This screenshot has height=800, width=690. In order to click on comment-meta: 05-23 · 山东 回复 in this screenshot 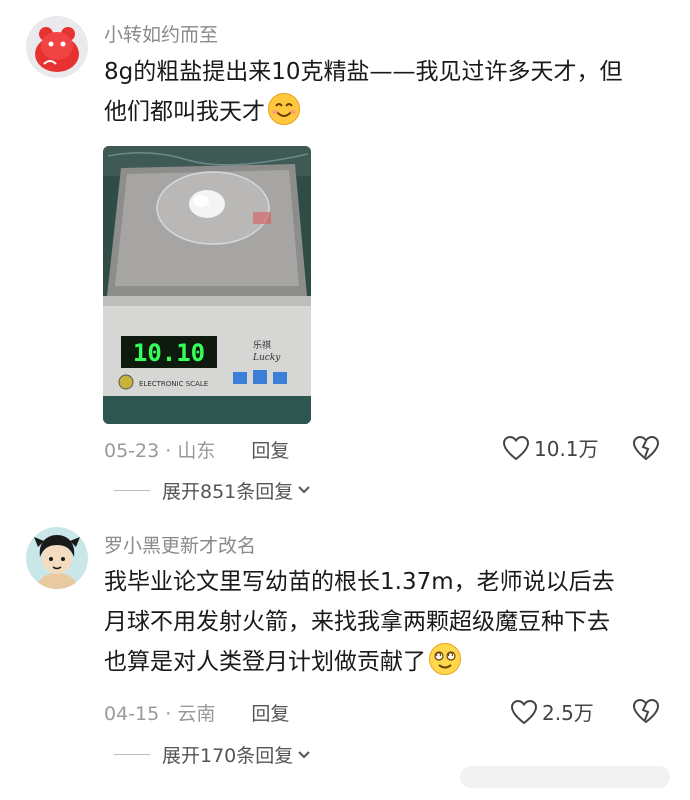, I will do `click(196, 449)`.